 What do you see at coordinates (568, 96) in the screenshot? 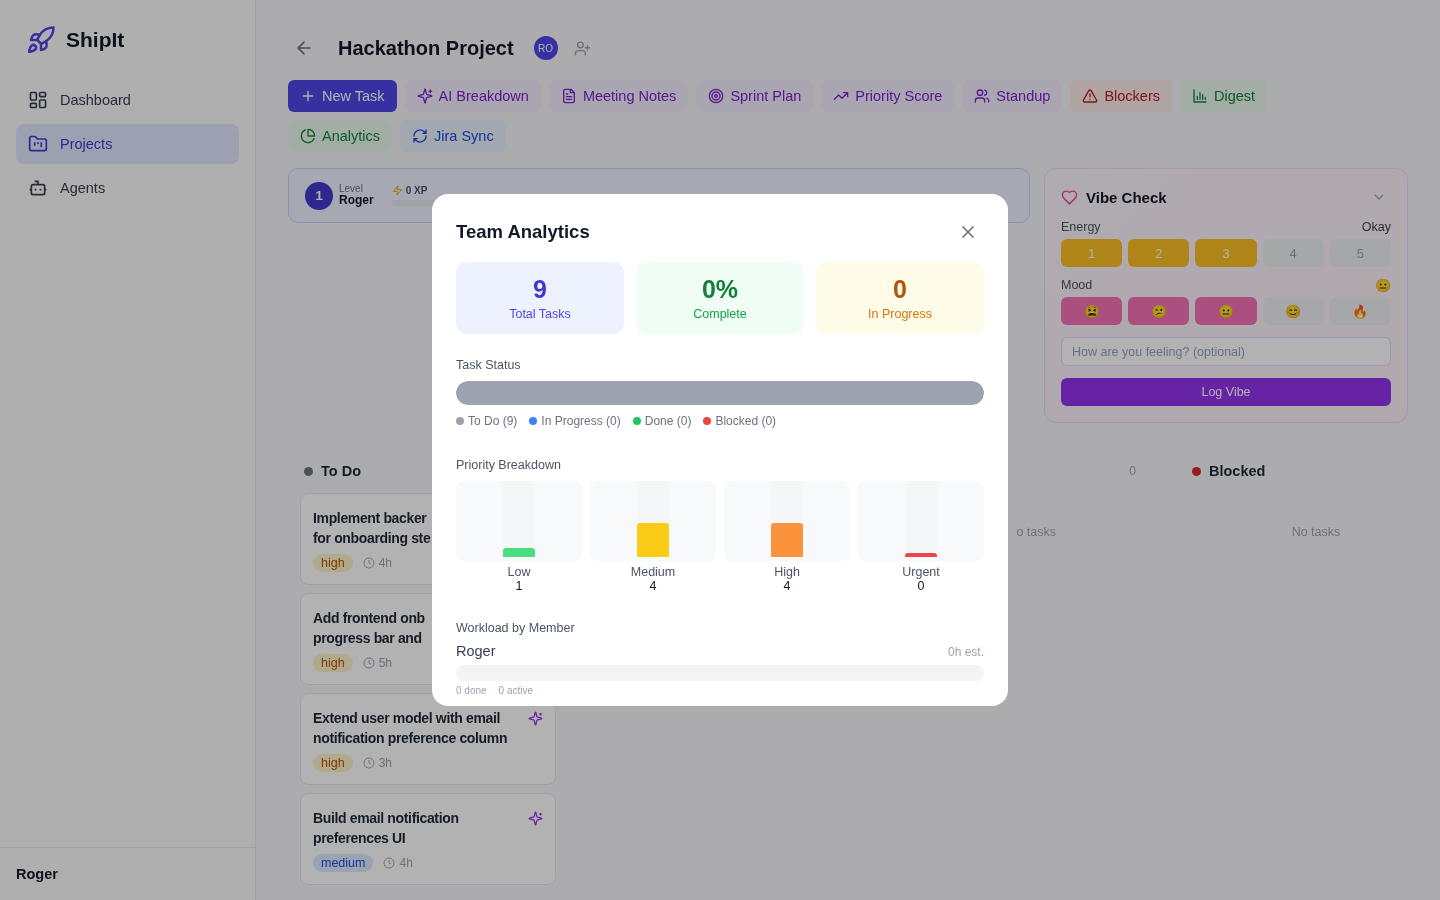
I see `file-icon` at bounding box center [568, 96].